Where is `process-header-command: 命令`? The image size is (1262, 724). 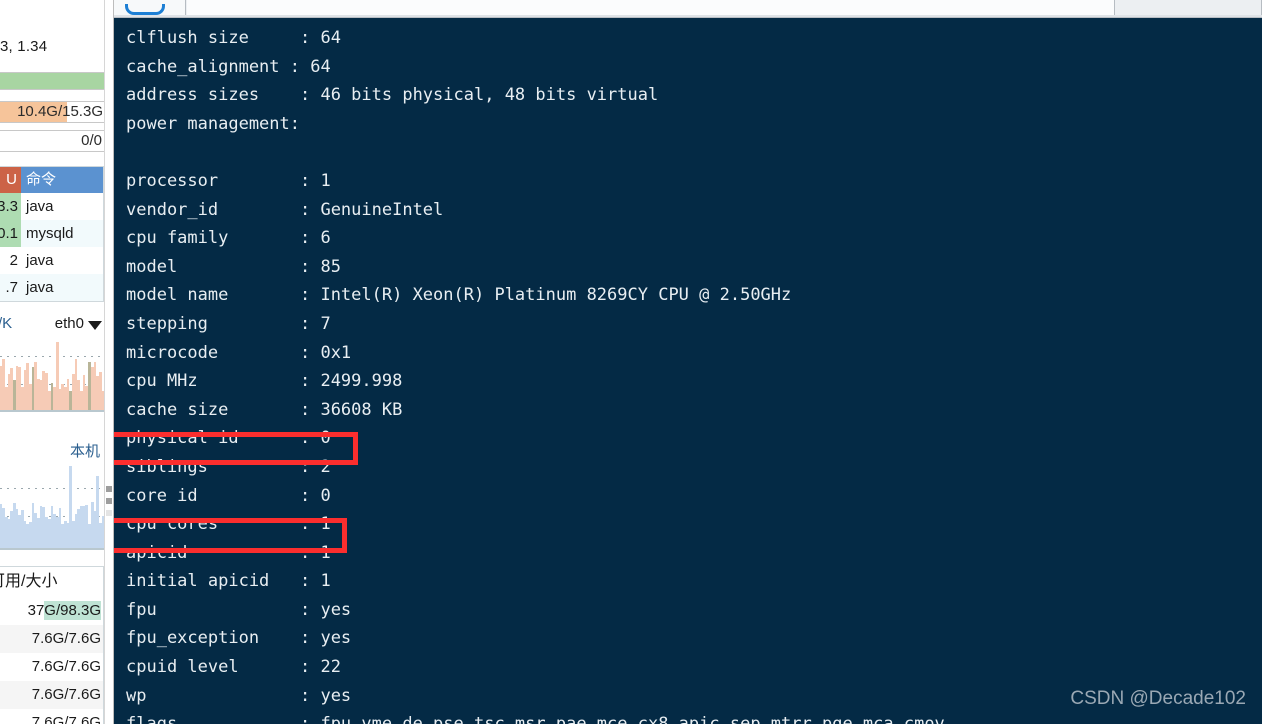
process-header-command: 命令 is located at coordinates (62, 180).